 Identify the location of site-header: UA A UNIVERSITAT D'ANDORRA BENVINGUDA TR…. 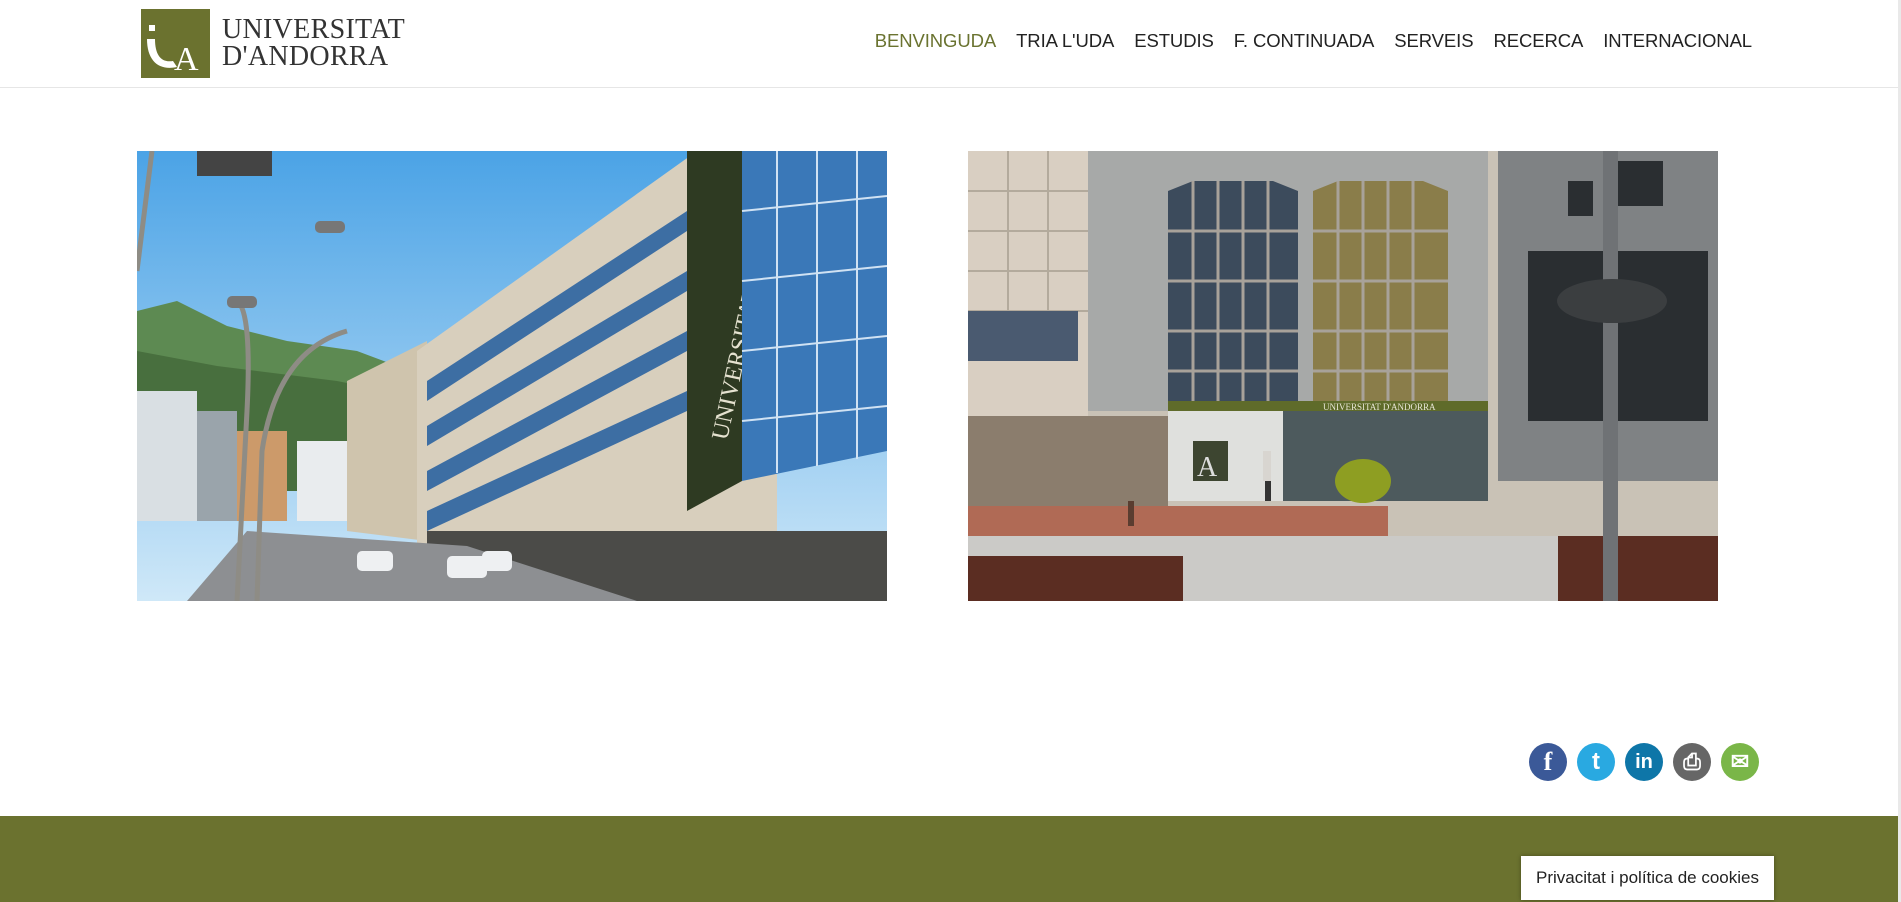
(950, 44).